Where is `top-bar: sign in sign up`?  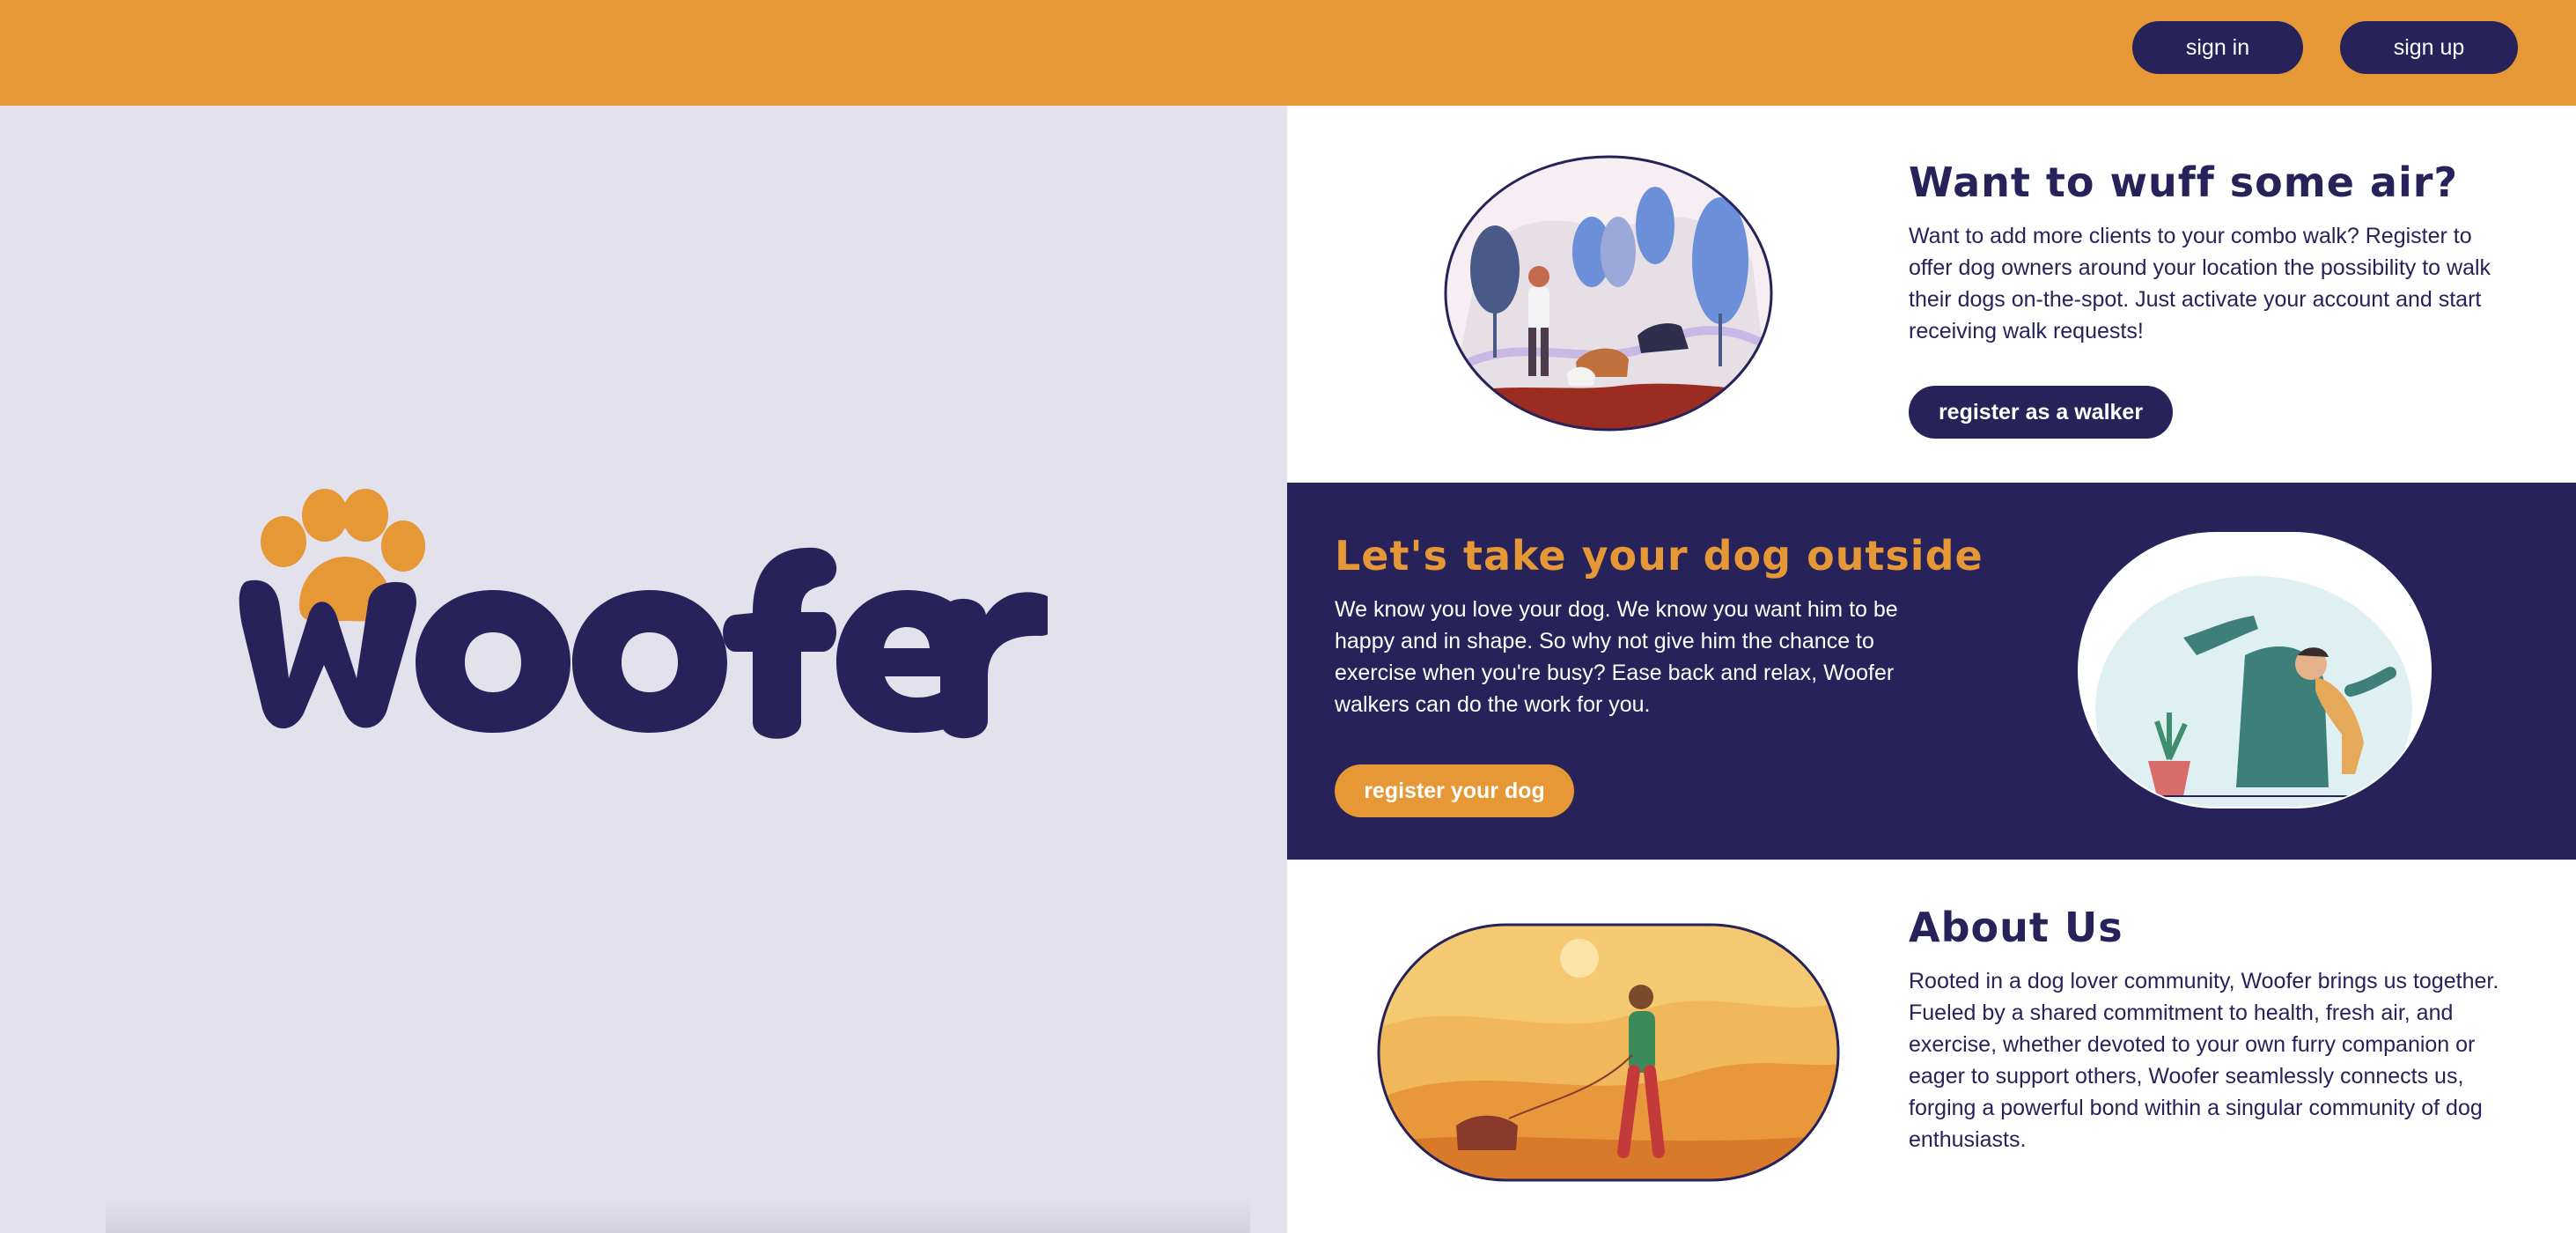 top-bar: sign in sign up is located at coordinates (1288, 53).